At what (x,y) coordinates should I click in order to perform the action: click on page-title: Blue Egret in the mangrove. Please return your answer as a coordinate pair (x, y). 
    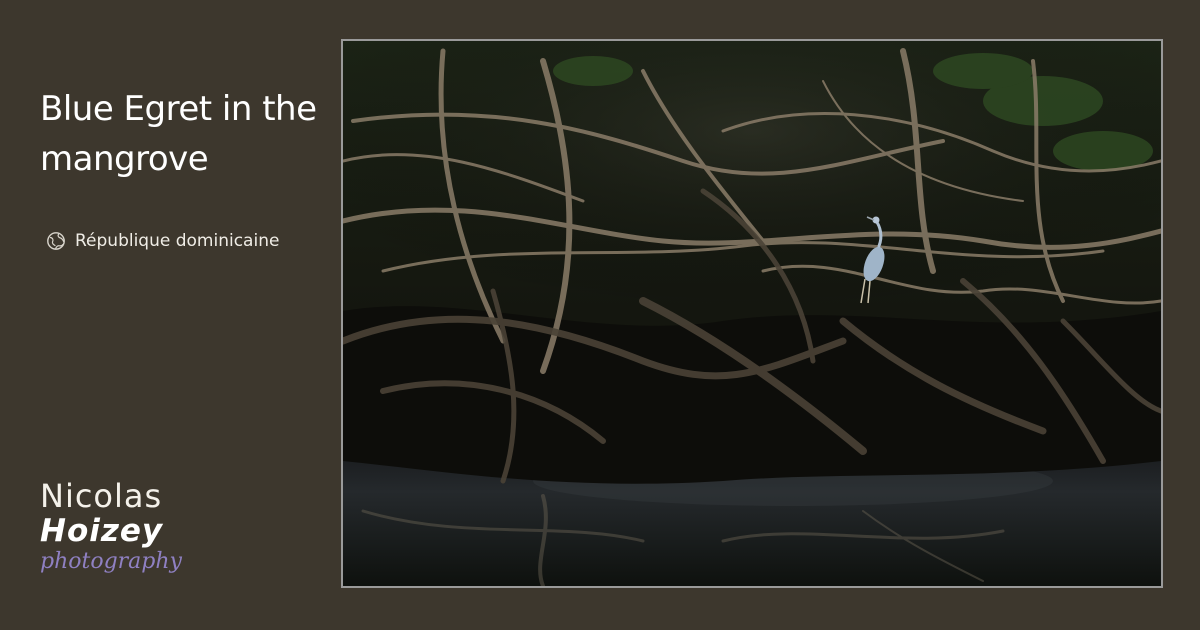
    Looking at the image, I should click on (178, 134).